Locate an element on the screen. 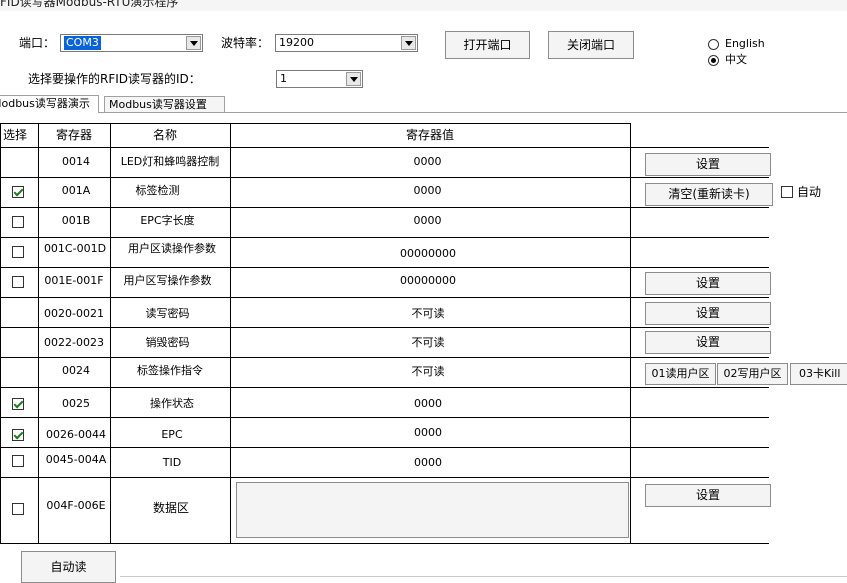 This screenshot has width=847, height=583. device-id-value: 1 is located at coordinates (283, 78).